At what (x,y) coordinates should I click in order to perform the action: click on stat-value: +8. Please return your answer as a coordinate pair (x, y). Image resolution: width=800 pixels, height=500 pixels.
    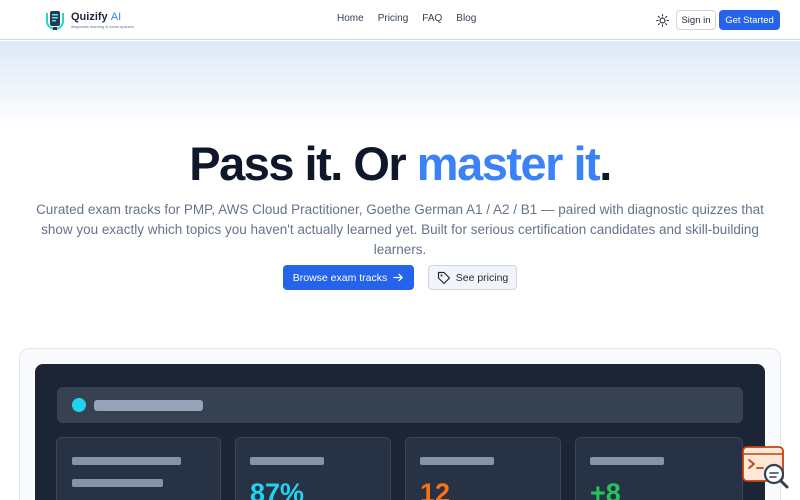
    Looking at the image, I should click on (605, 489).